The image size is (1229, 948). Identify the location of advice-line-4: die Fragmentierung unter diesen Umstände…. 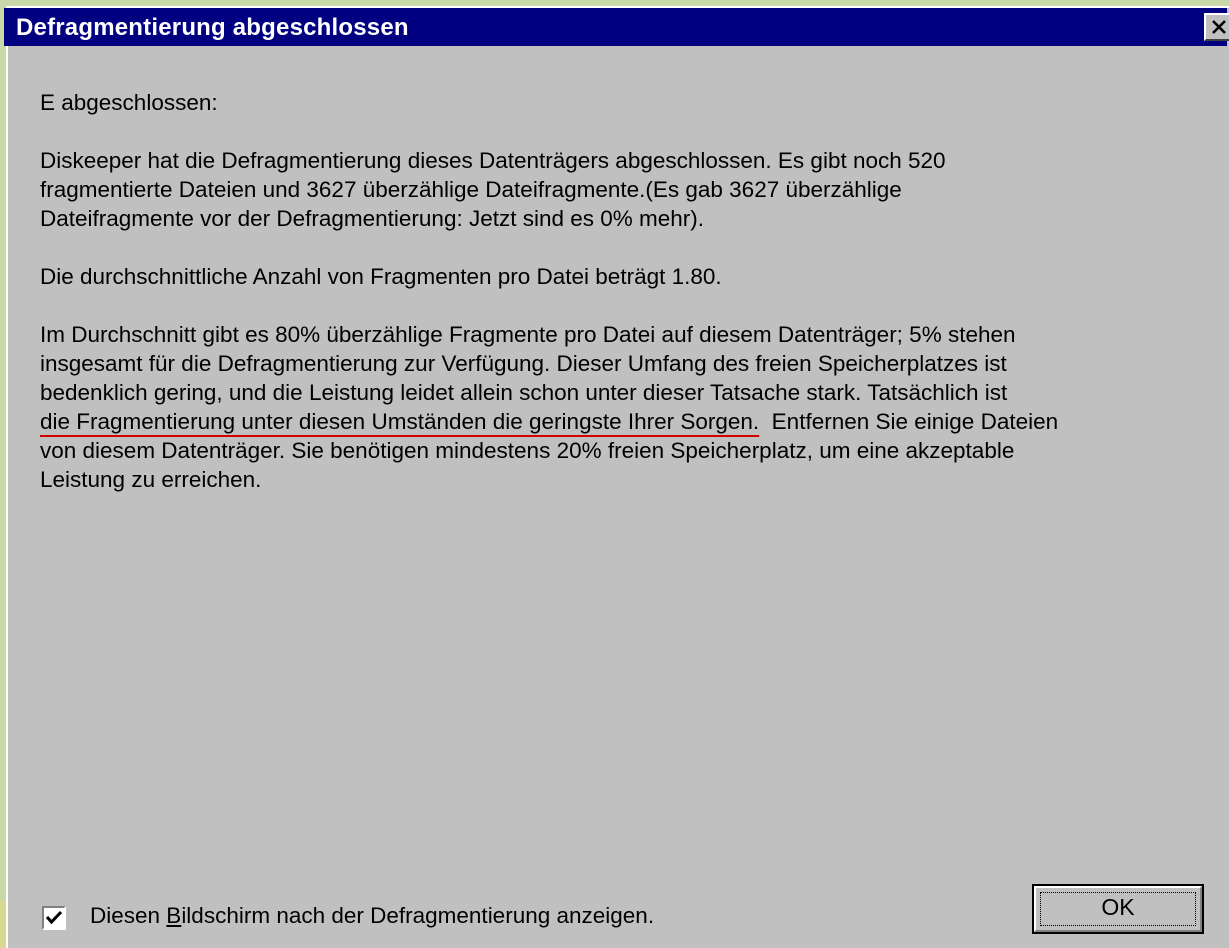
(630, 421).